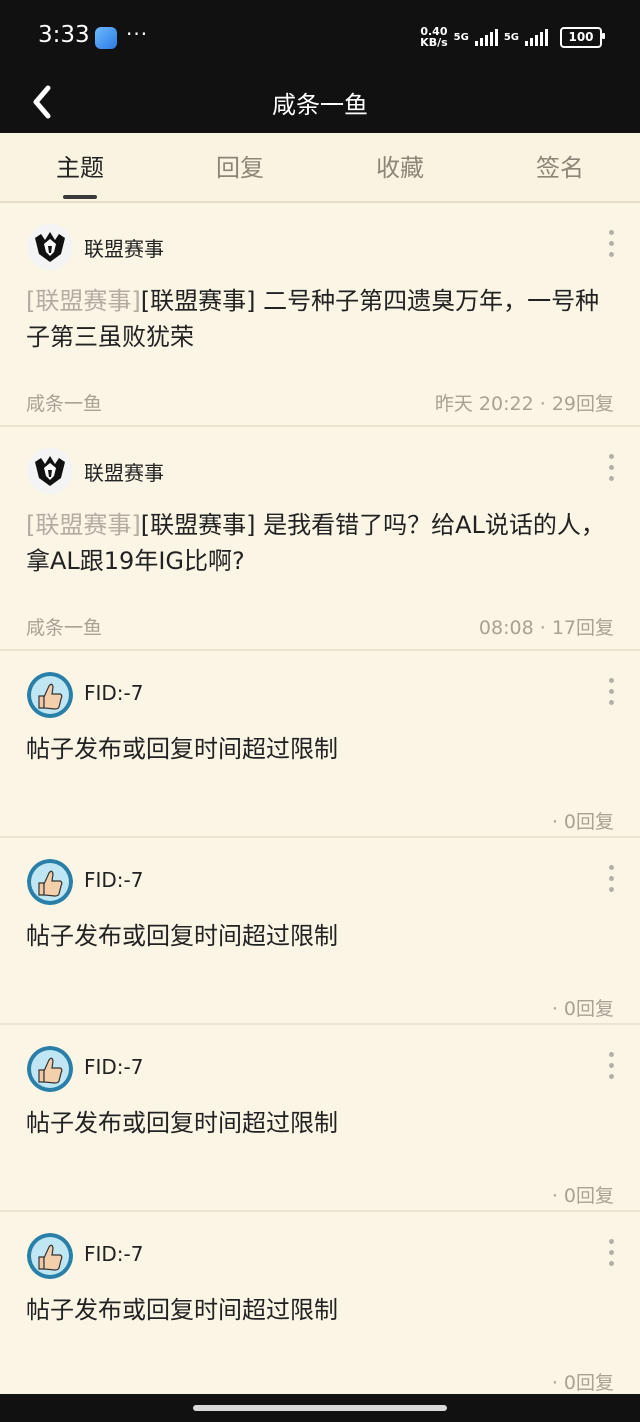  I want to click on post-meta: 咸条一鱼 08:08 · 17回复, so click(320, 627).